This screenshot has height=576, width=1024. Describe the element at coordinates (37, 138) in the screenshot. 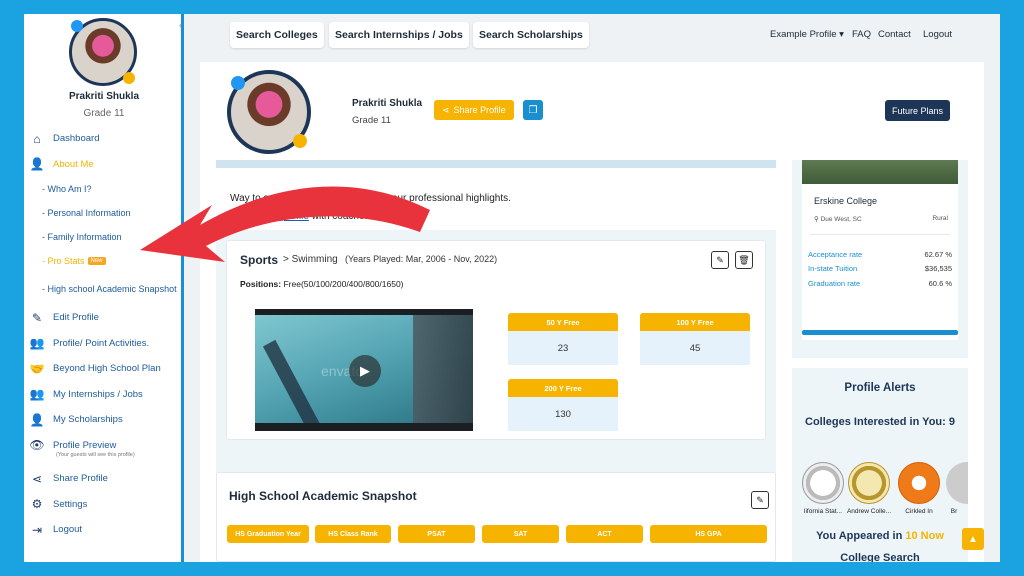

I see `home-icon: ⌂` at that location.